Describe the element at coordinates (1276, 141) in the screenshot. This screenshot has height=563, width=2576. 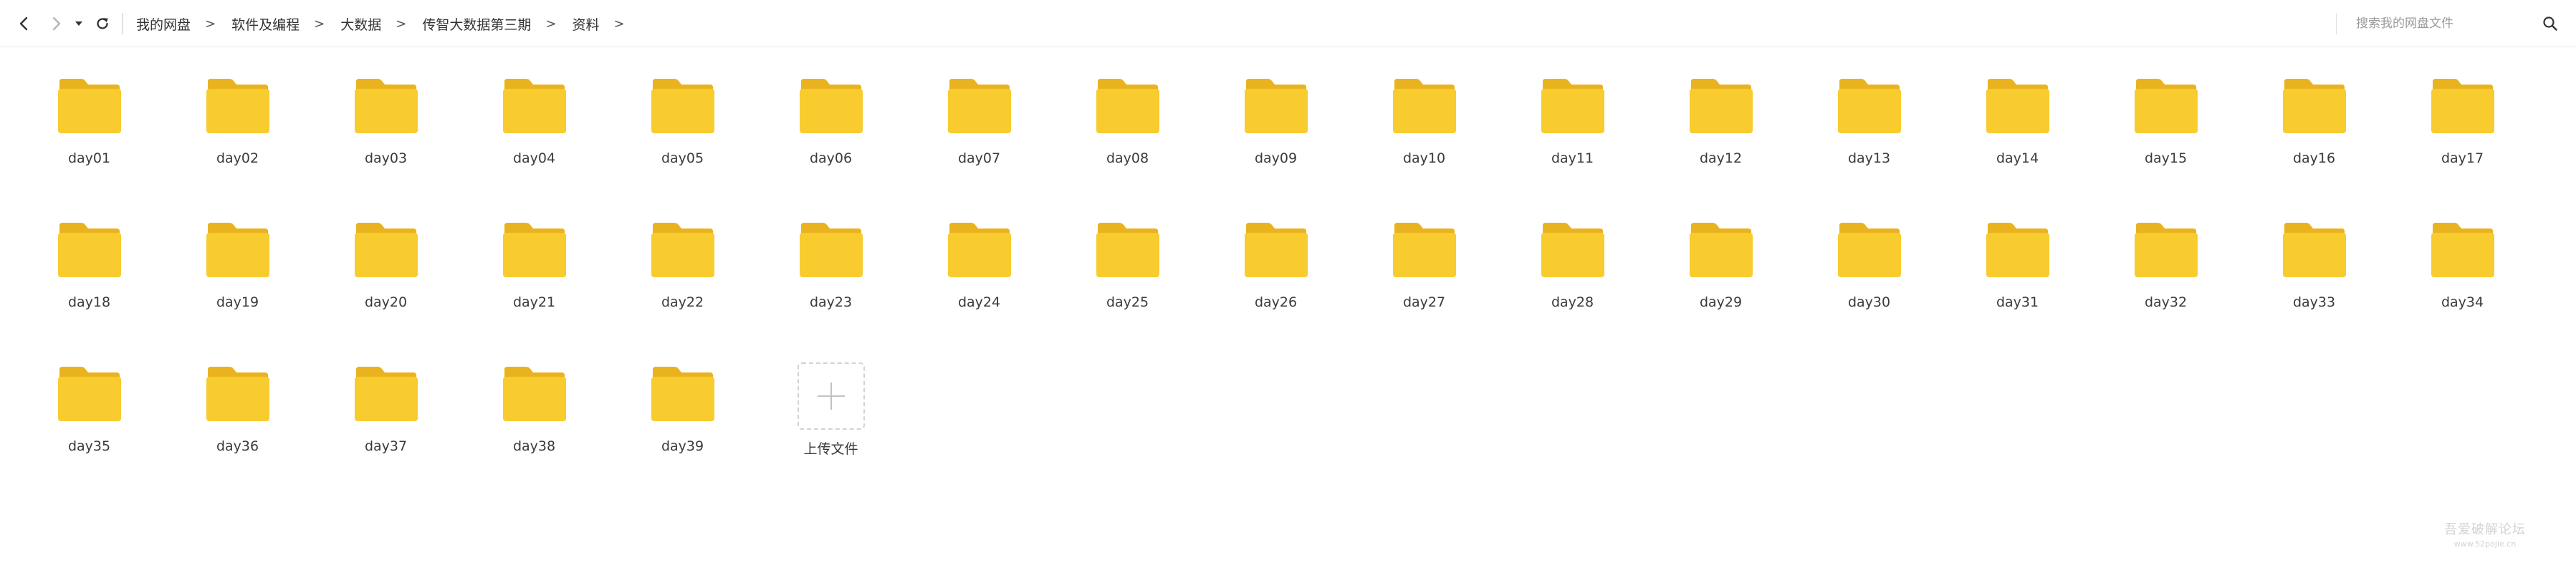
I see `folder-item: day09` at that location.